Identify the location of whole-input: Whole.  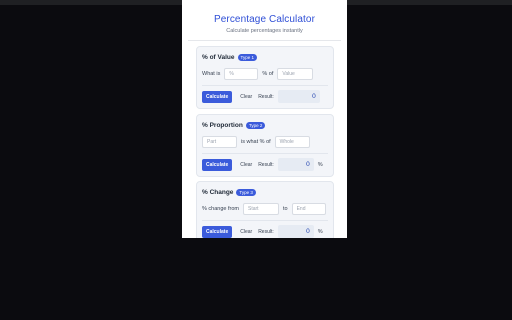
(292, 142).